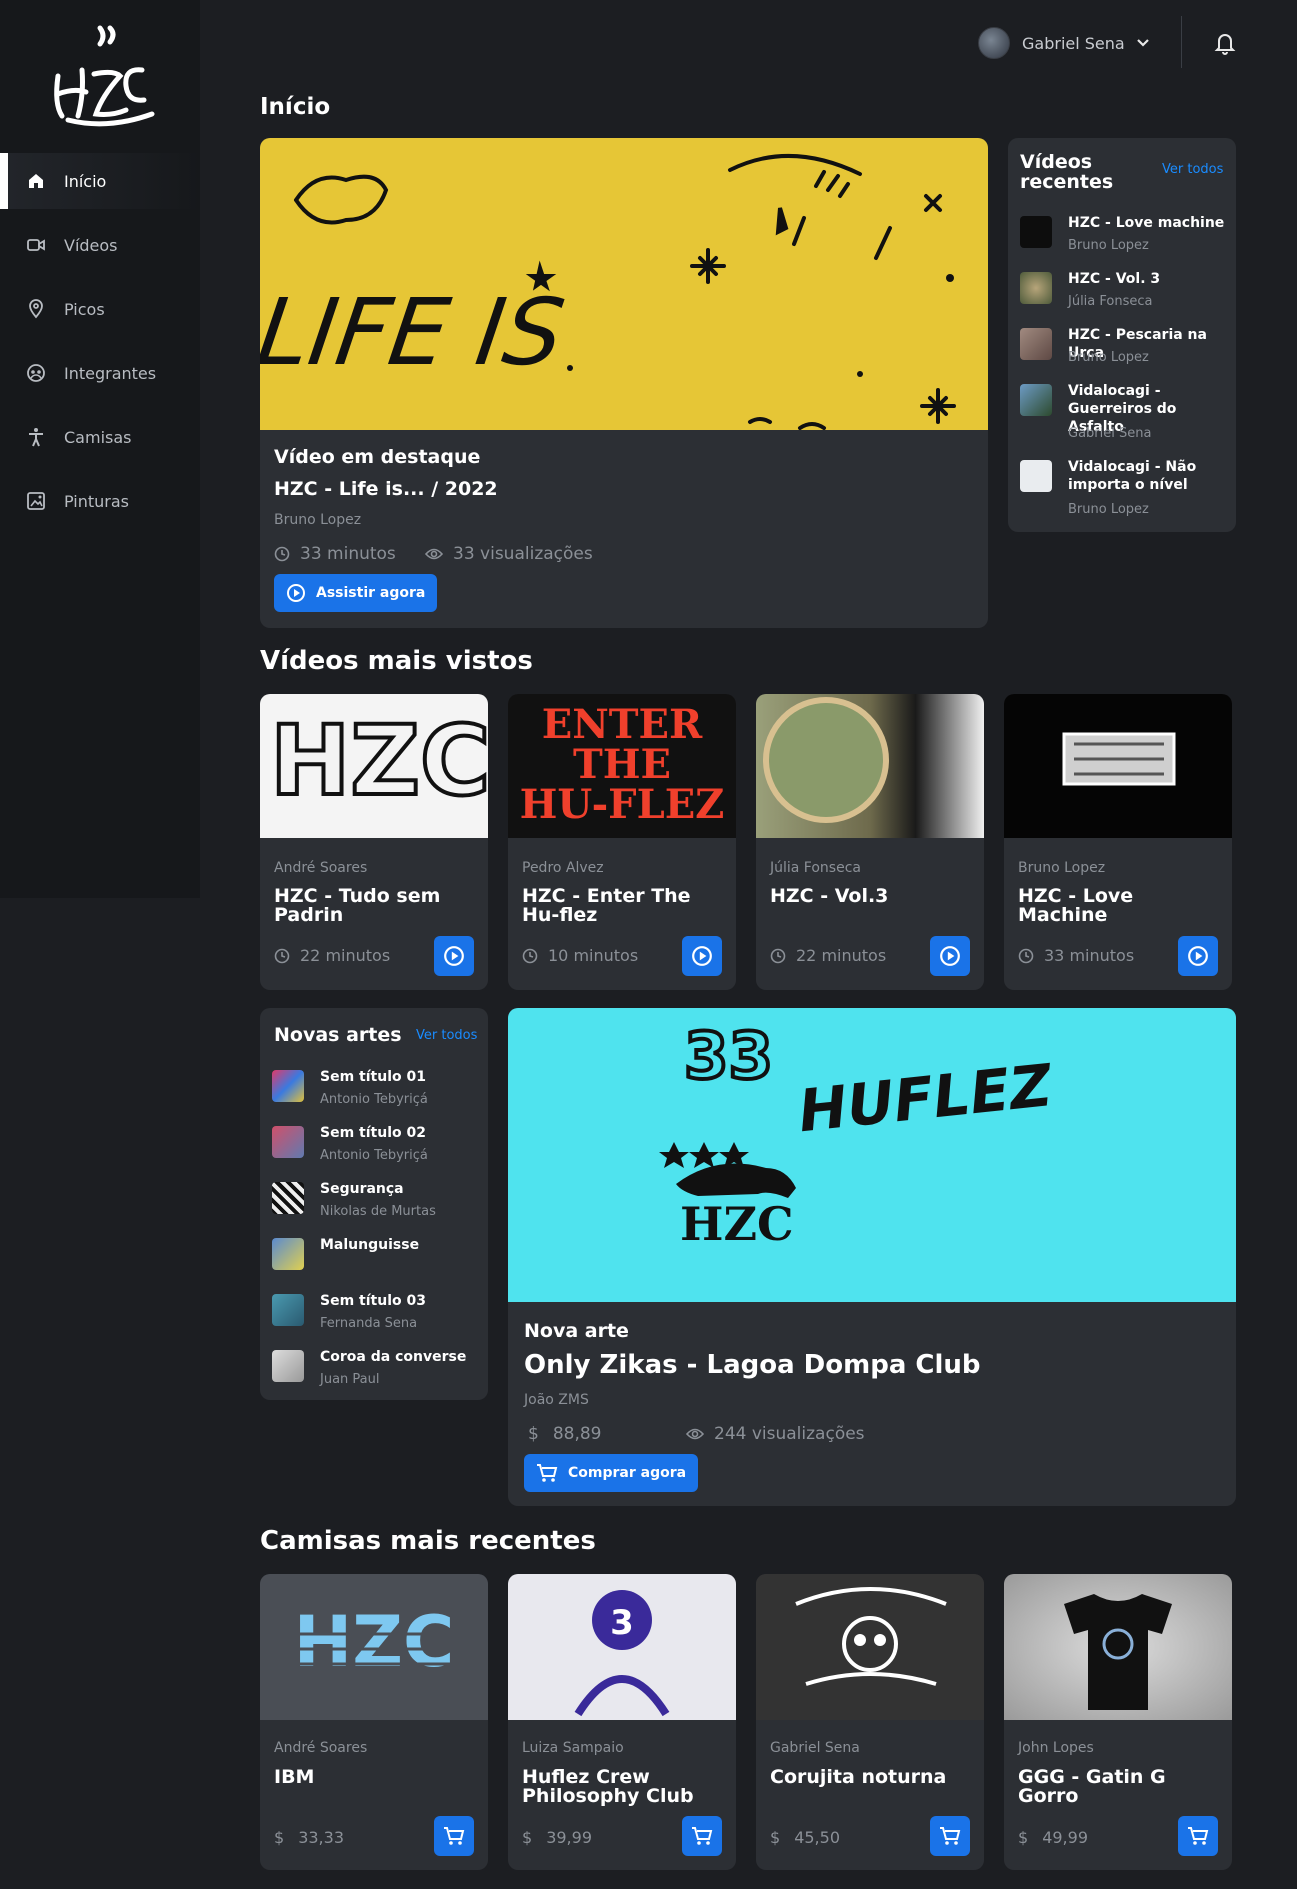  What do you see at coordinates (338, 1035) in the screenshot?
I see `new-arts-title: Novas artes` at bounding box center [338, 1035].